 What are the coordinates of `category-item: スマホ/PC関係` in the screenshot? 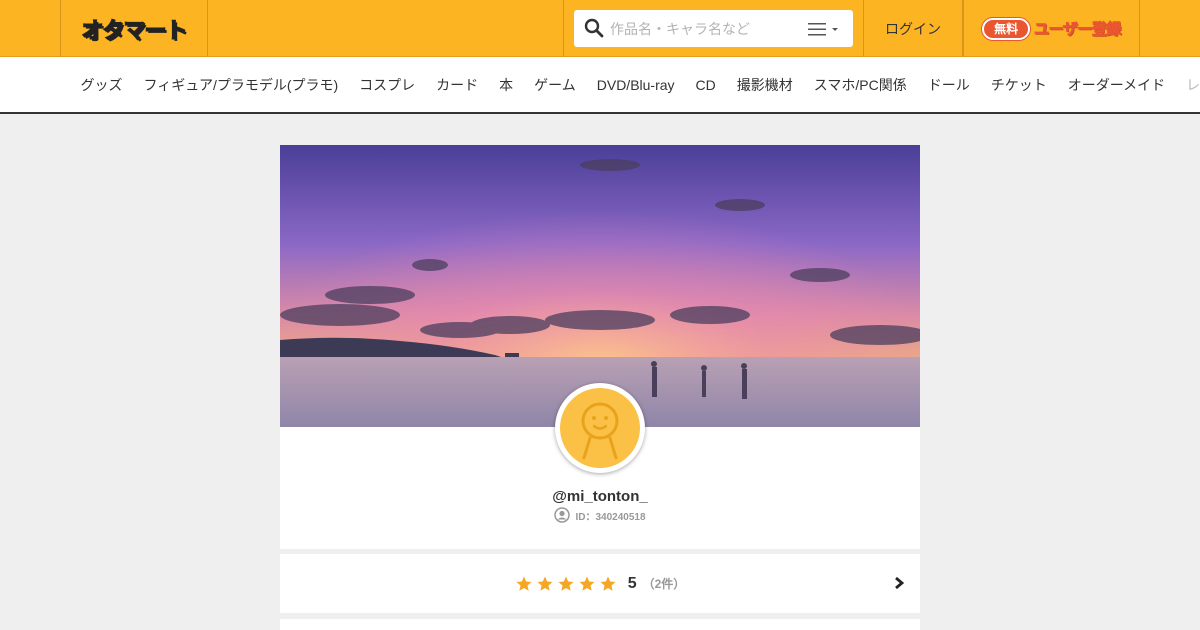 It's located at (860, 85).